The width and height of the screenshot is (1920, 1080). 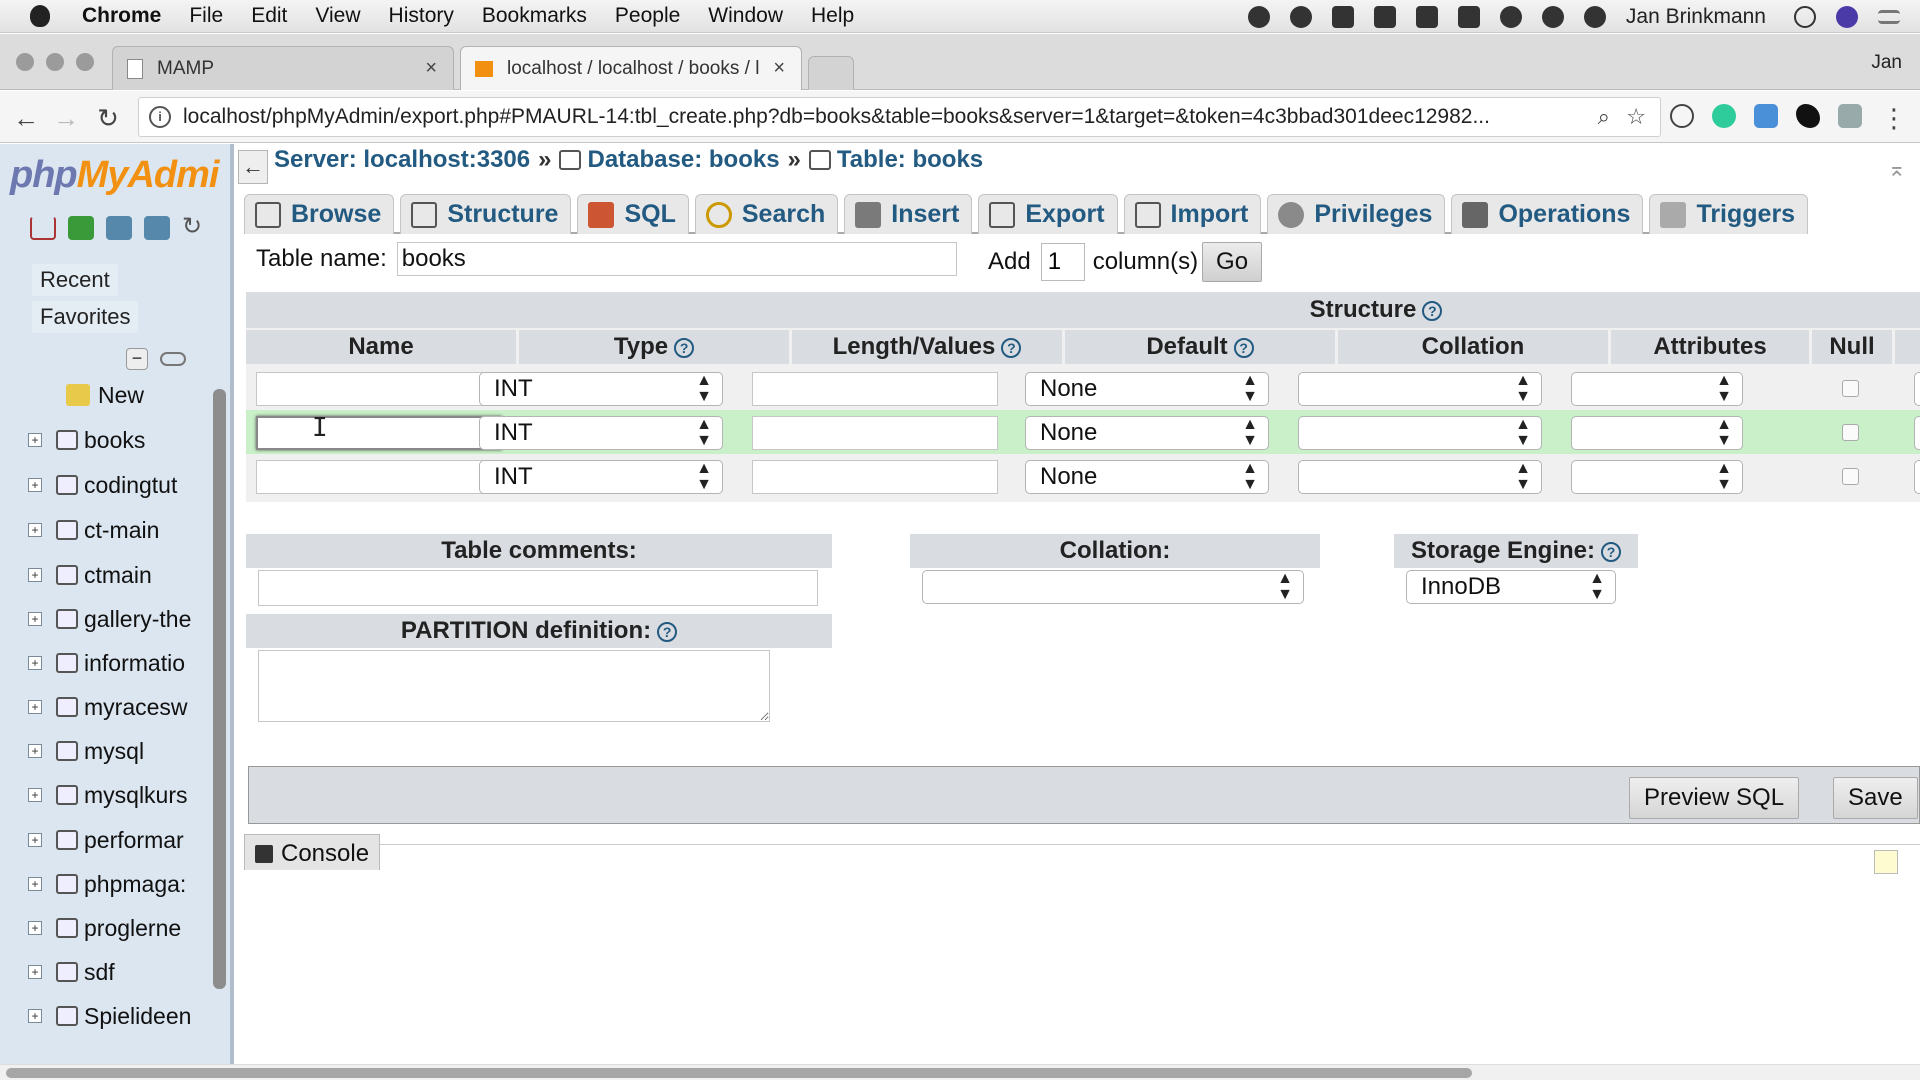 I want to click on breadcrumb-database: Database: books, so click(x=683, y=160).